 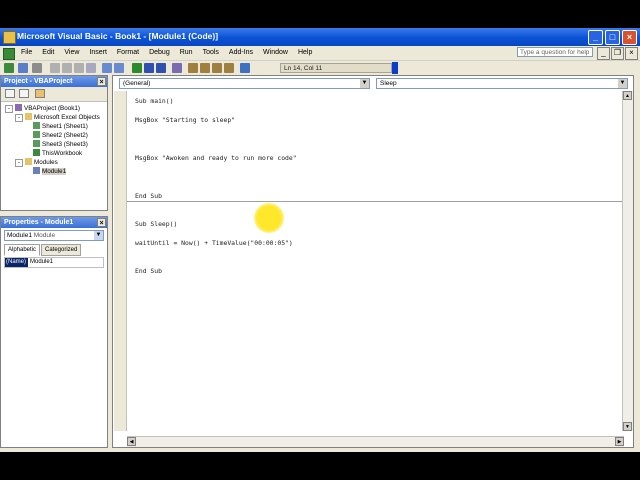 What do you see at coordinates (91, 68) in the screenshot?
I see `find-icon` at bounding box center [91, 68].